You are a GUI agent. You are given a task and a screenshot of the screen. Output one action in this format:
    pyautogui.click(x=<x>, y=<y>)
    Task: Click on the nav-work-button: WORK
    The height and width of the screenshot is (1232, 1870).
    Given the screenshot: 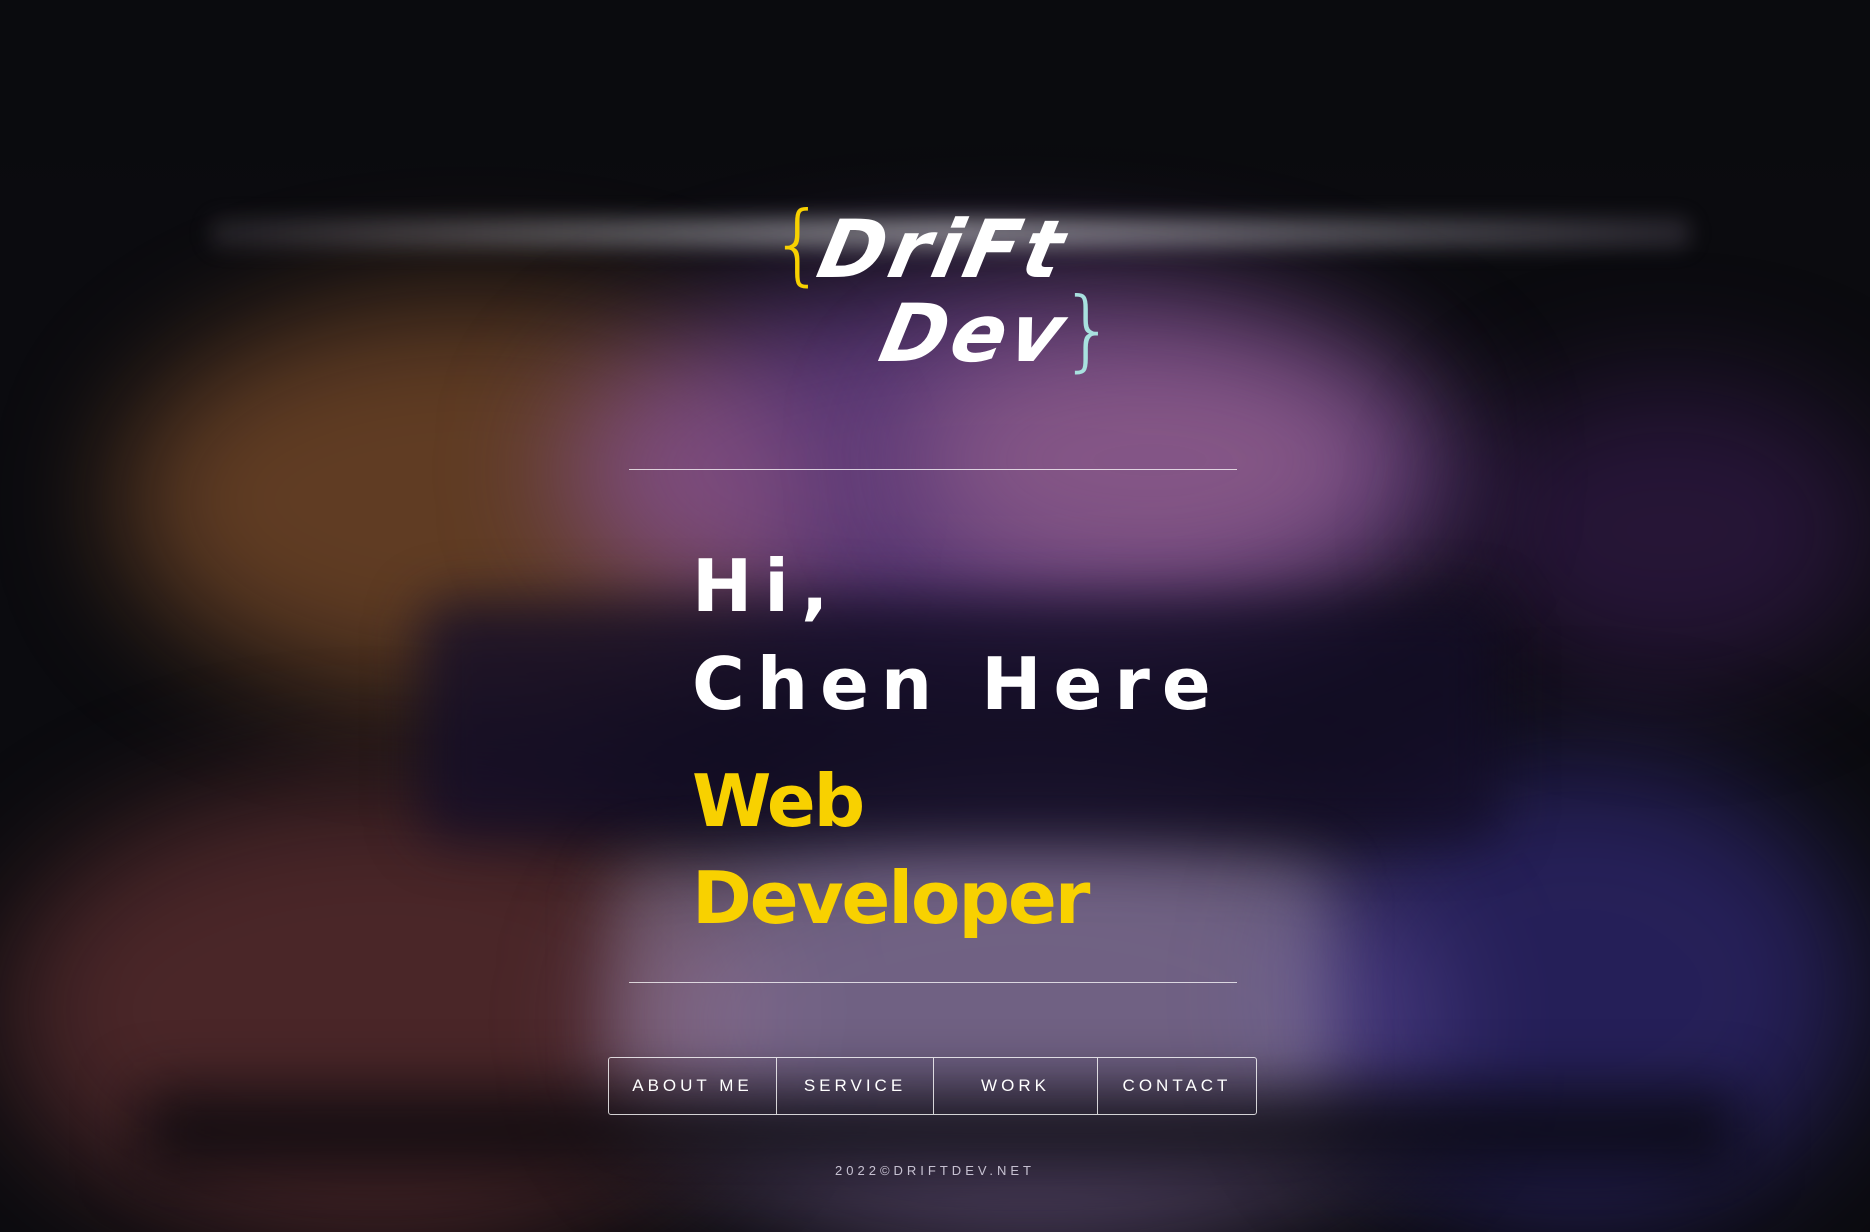 What is the action you would take?
    pyautogui.click(x=1016, y=1086)
    